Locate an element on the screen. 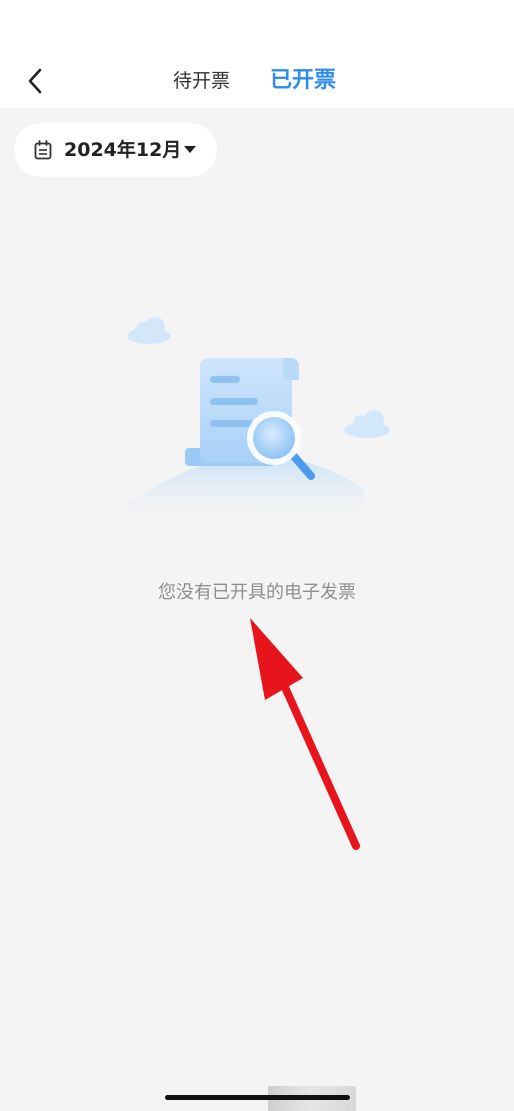 The width and height of the screenshot is (514, 1111). tab-issued-invoices: 已开票 is located at coordinates (303, 81).